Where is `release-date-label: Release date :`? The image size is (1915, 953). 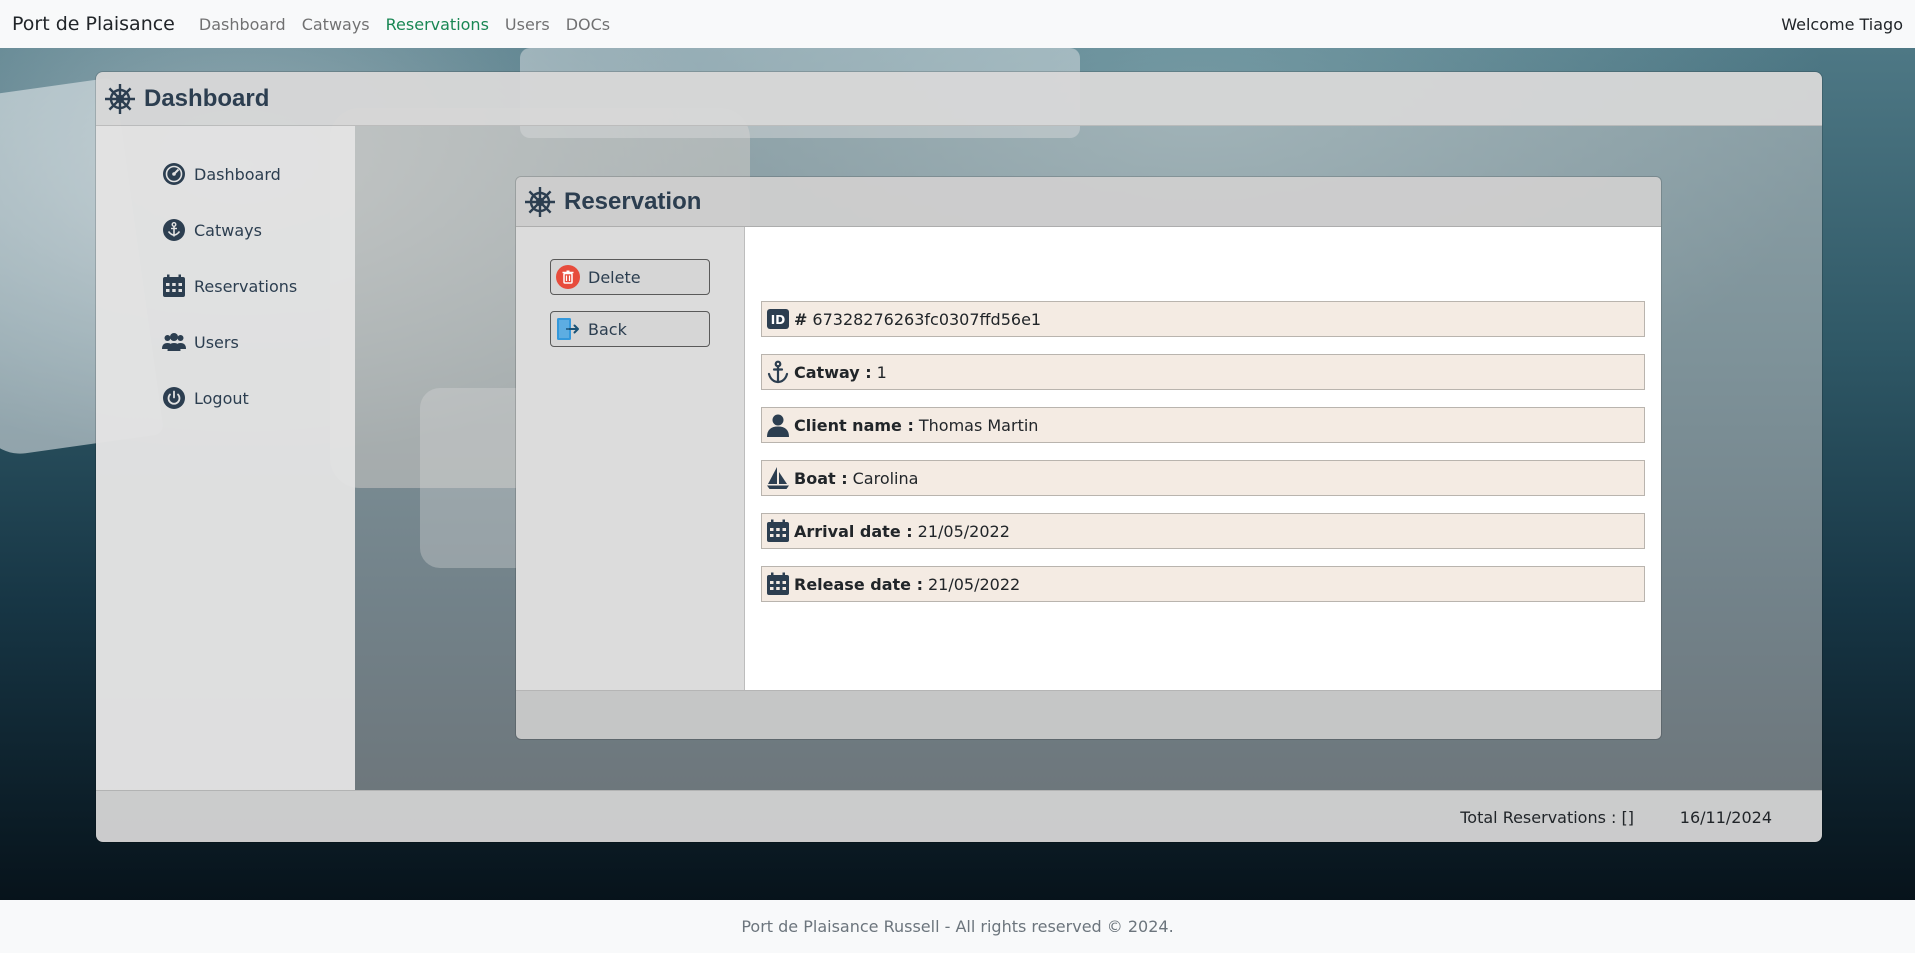 release-date-label: Release date : is located at coordinates (858, 584).